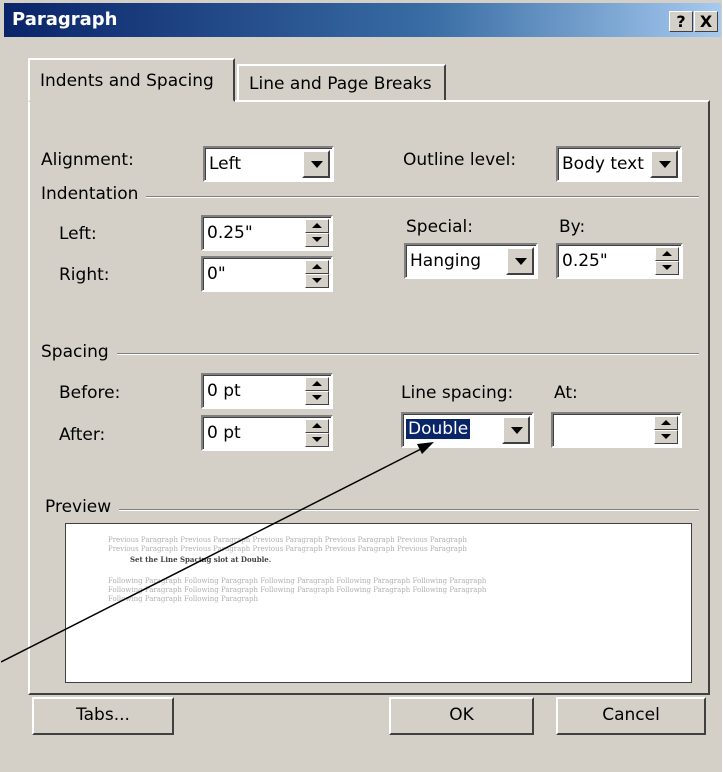 The width and height of the screenshot is (723, 772). I want to click on tab-indents-and-spacing: Indents and Spacing, so click(131, 80).